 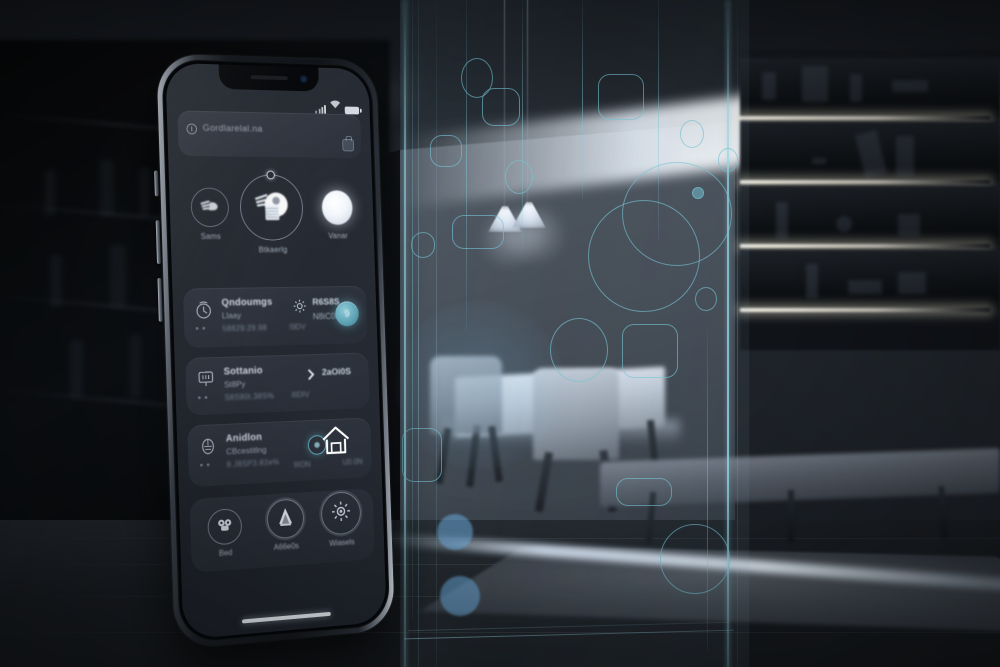 I want to click on status-bar, so click(x=337, y=105).